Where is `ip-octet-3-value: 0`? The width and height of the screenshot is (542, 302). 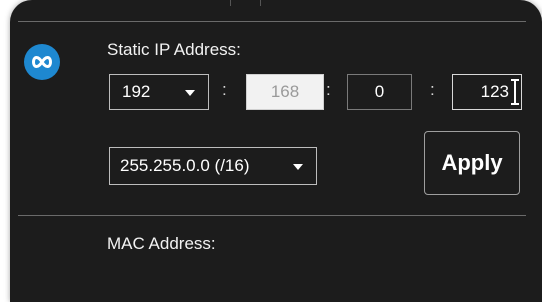 ip-octet-3-value: 0 is located at coordinates (379, 91).